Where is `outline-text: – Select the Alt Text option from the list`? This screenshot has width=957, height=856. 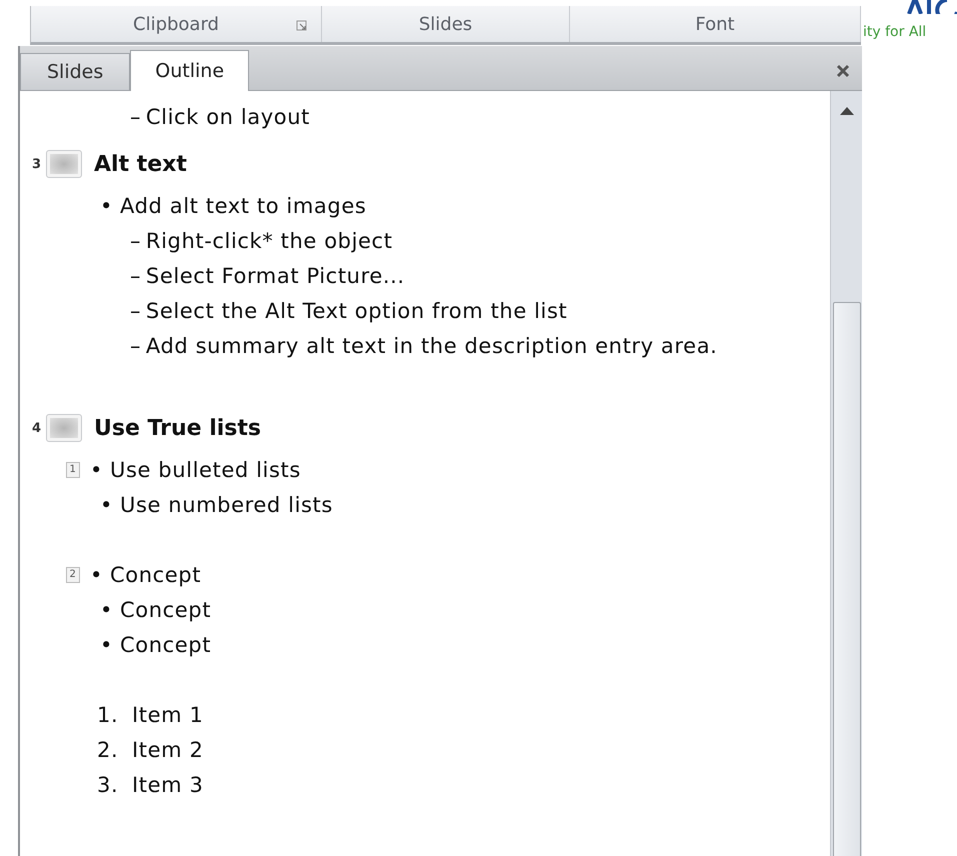
outline-text: – Select the Alt Text option from the list is located at coordinates (349, 310).